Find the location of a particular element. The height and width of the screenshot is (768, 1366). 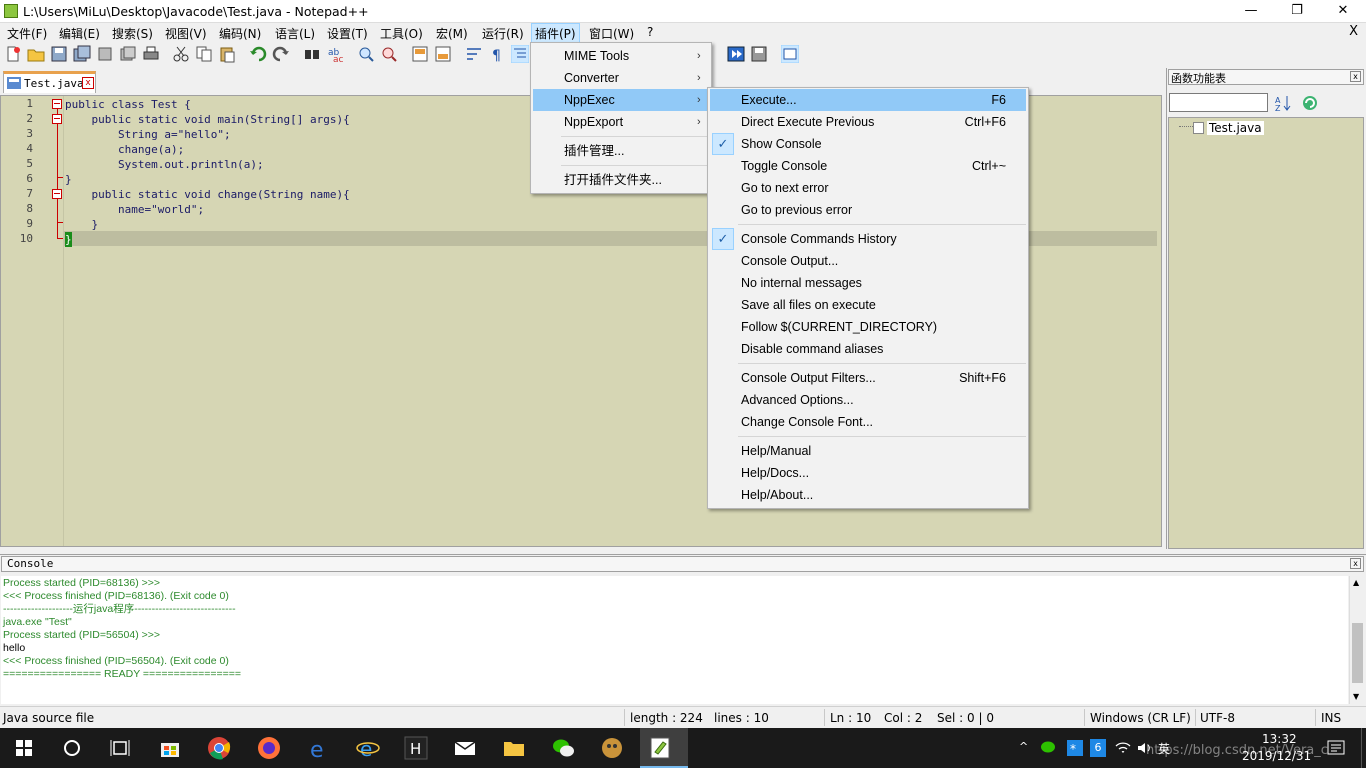

save-all-icon is located at coordinates (82, 54).